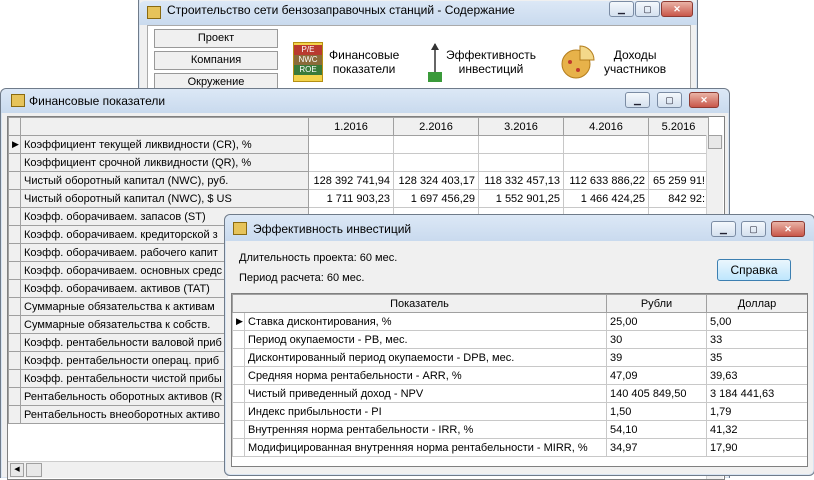 The width and height of the screenshot is (814, 480). Describe the element at coordinates (606, 198) in the screenshot. I see `table-cell: 1 466 424,25` at that location.